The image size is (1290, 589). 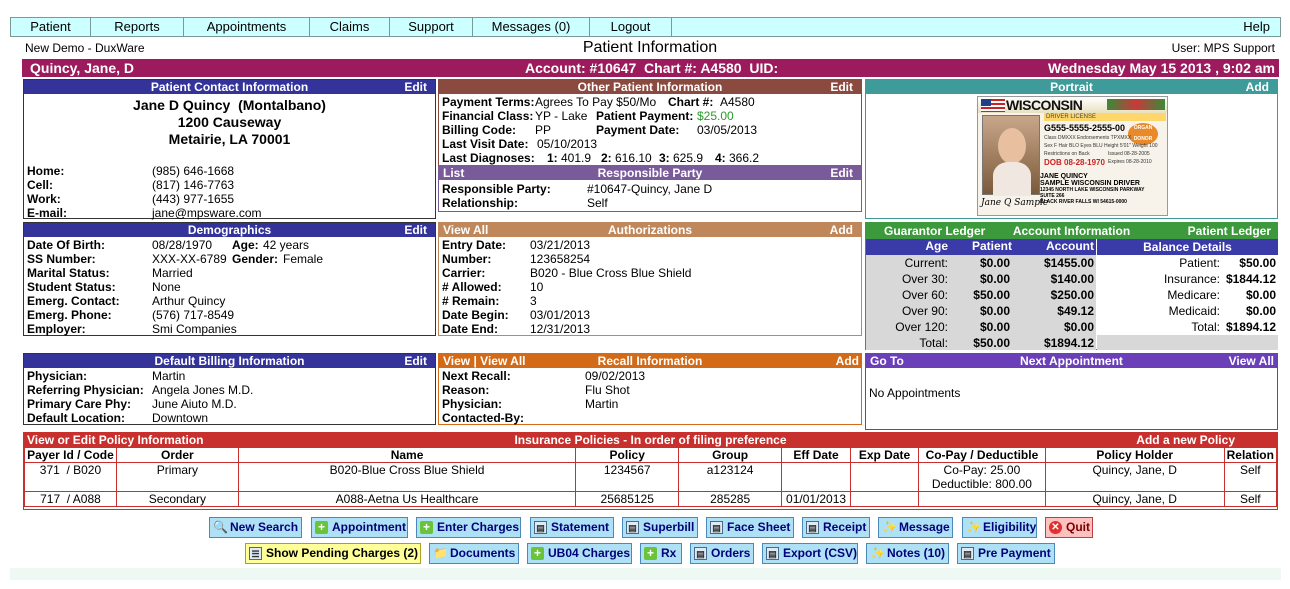 I want to click on eligibility-button: ✨ Eligibility, so click(x=999, y=527).